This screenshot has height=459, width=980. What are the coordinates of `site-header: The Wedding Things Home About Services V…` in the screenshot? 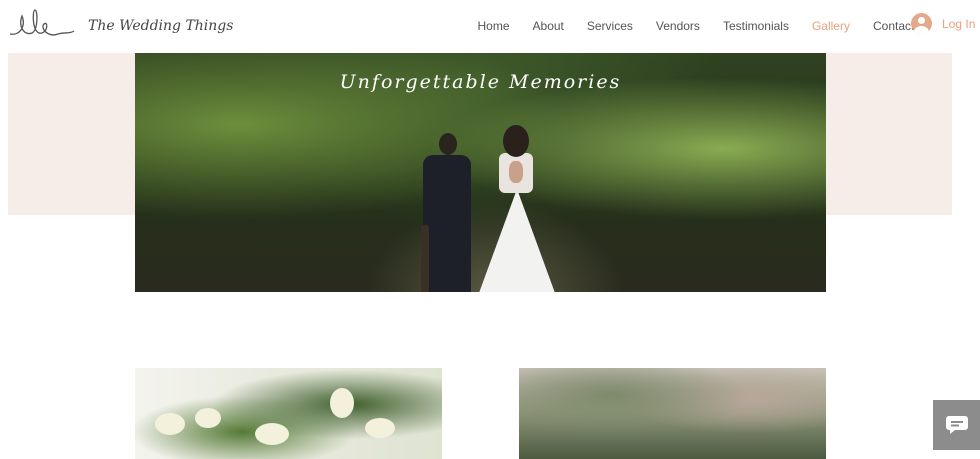 It's located at (490, 26).